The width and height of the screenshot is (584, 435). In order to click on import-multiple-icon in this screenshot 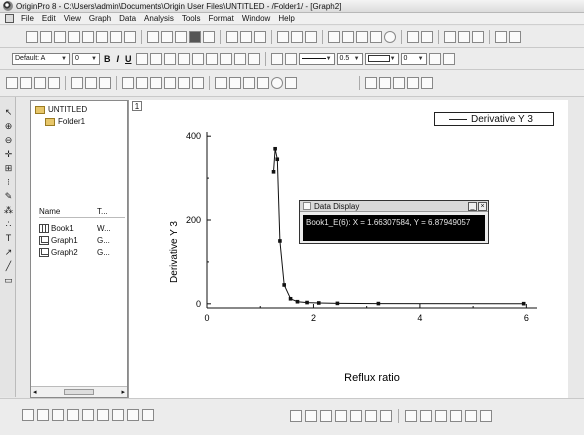, I will do `click(246, 36)`.